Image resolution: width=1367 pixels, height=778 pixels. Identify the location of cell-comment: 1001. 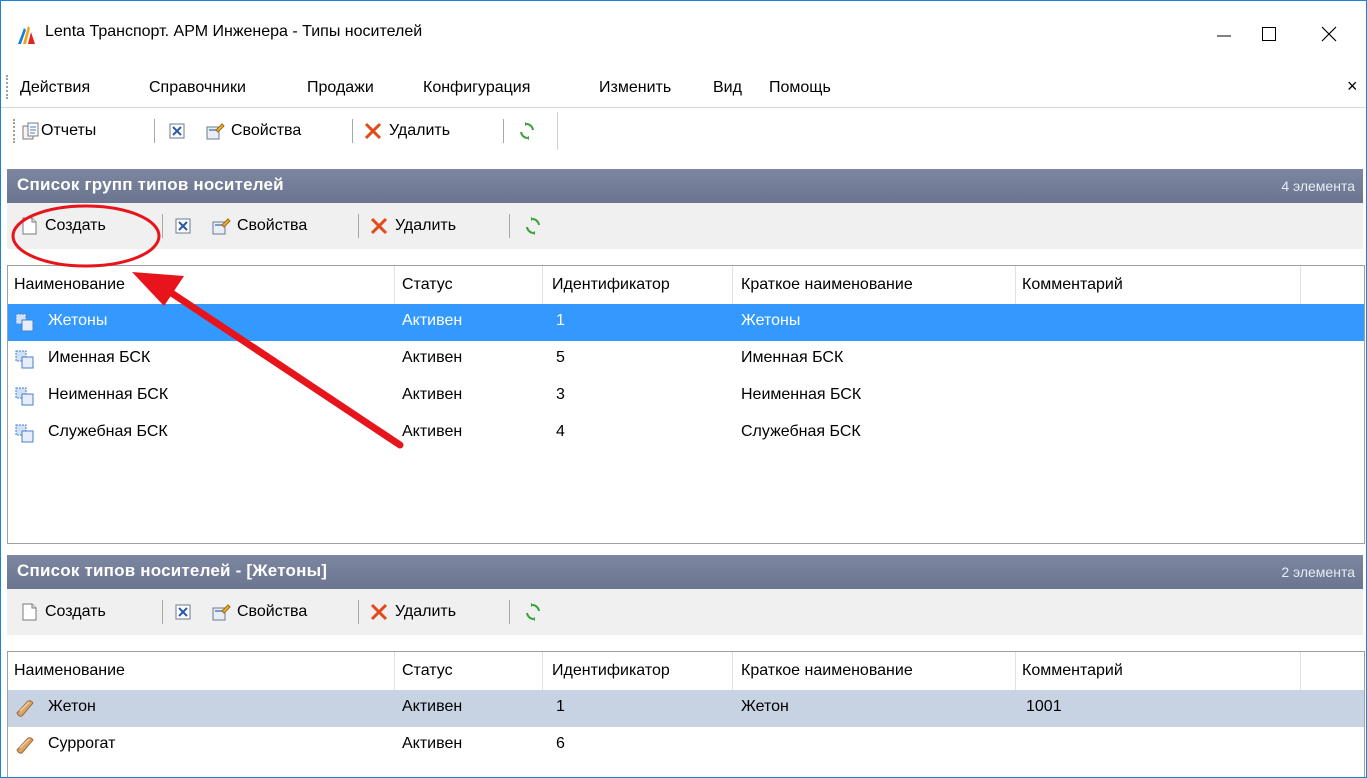
(1044, 706).